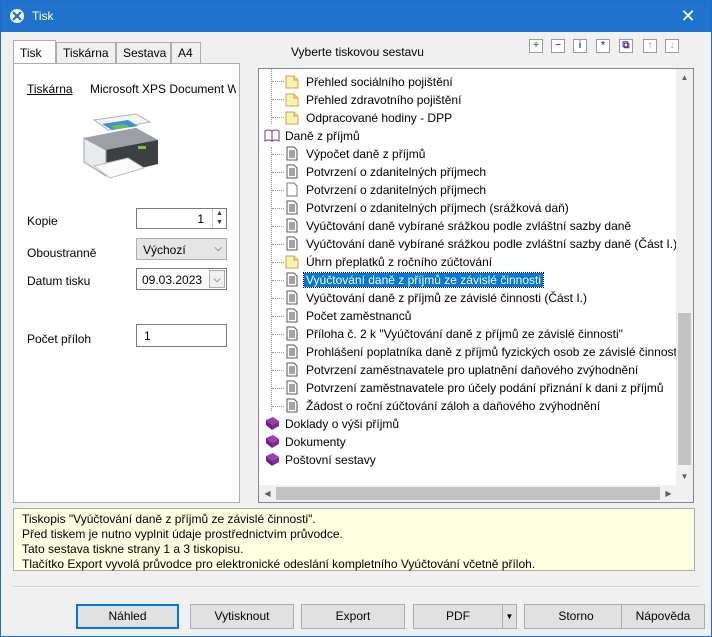 Image resolution: width=712 pixels, height=637 pixels. What do you see at coordinates (181, 335) in the screenshot?
I see `attachments-input: 1` at bounding box center [181, 335].